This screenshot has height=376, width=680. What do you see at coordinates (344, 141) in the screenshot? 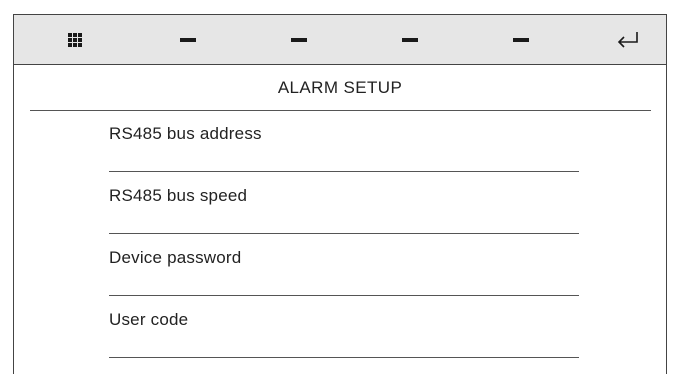
I see `menu-item-rs485-bus-address: RS485 bus address` at bounding box center [344, 141].